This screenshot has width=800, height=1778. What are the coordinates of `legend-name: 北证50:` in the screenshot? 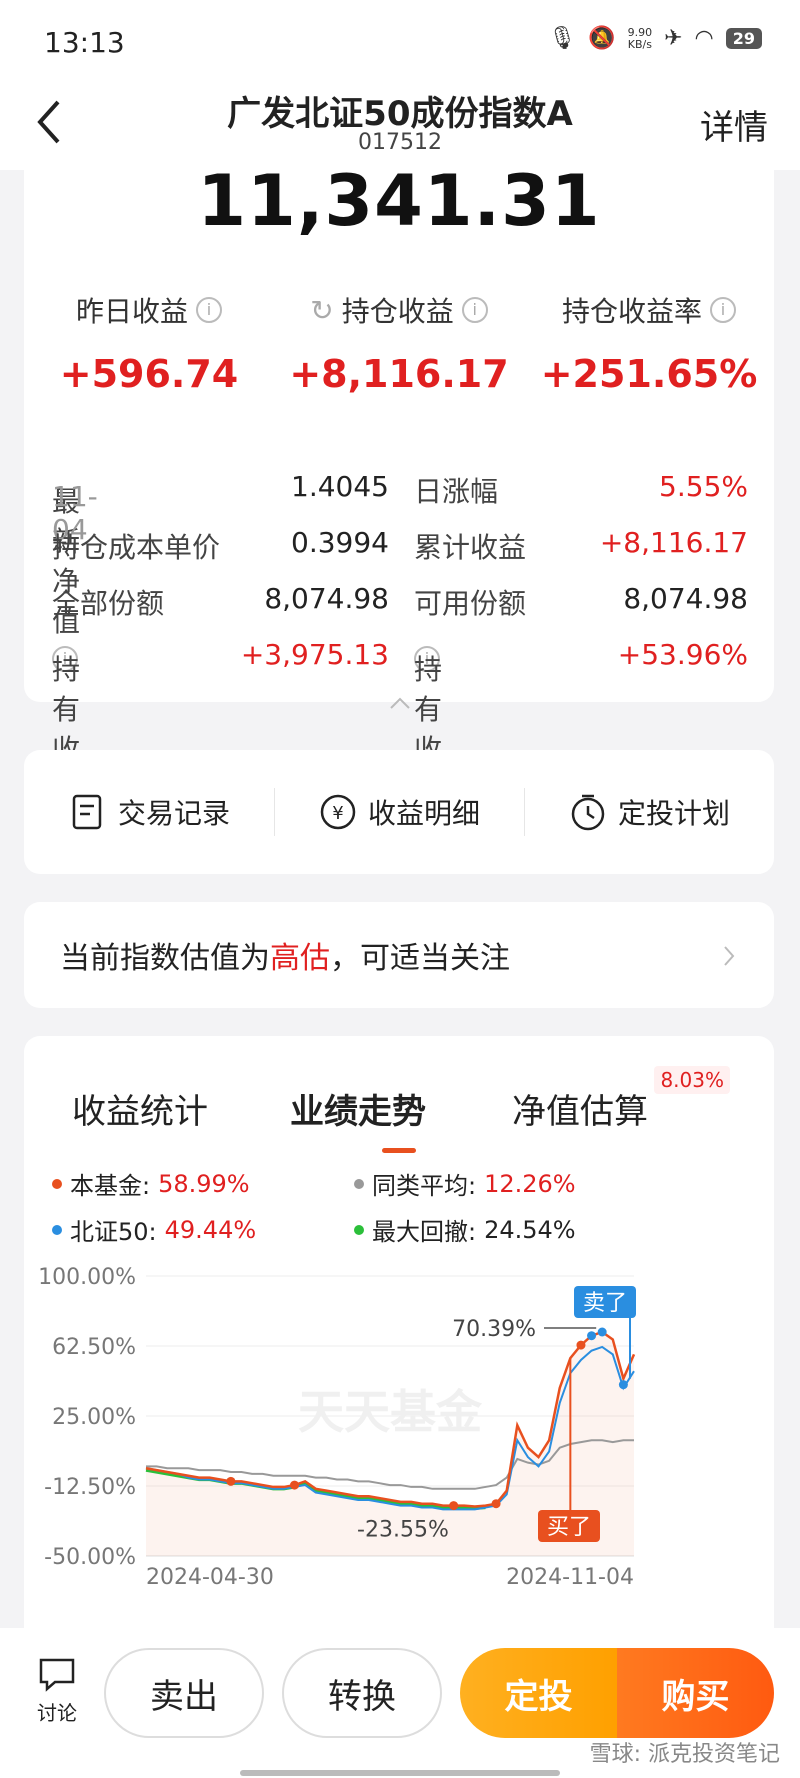 It's located at (113, 1232).